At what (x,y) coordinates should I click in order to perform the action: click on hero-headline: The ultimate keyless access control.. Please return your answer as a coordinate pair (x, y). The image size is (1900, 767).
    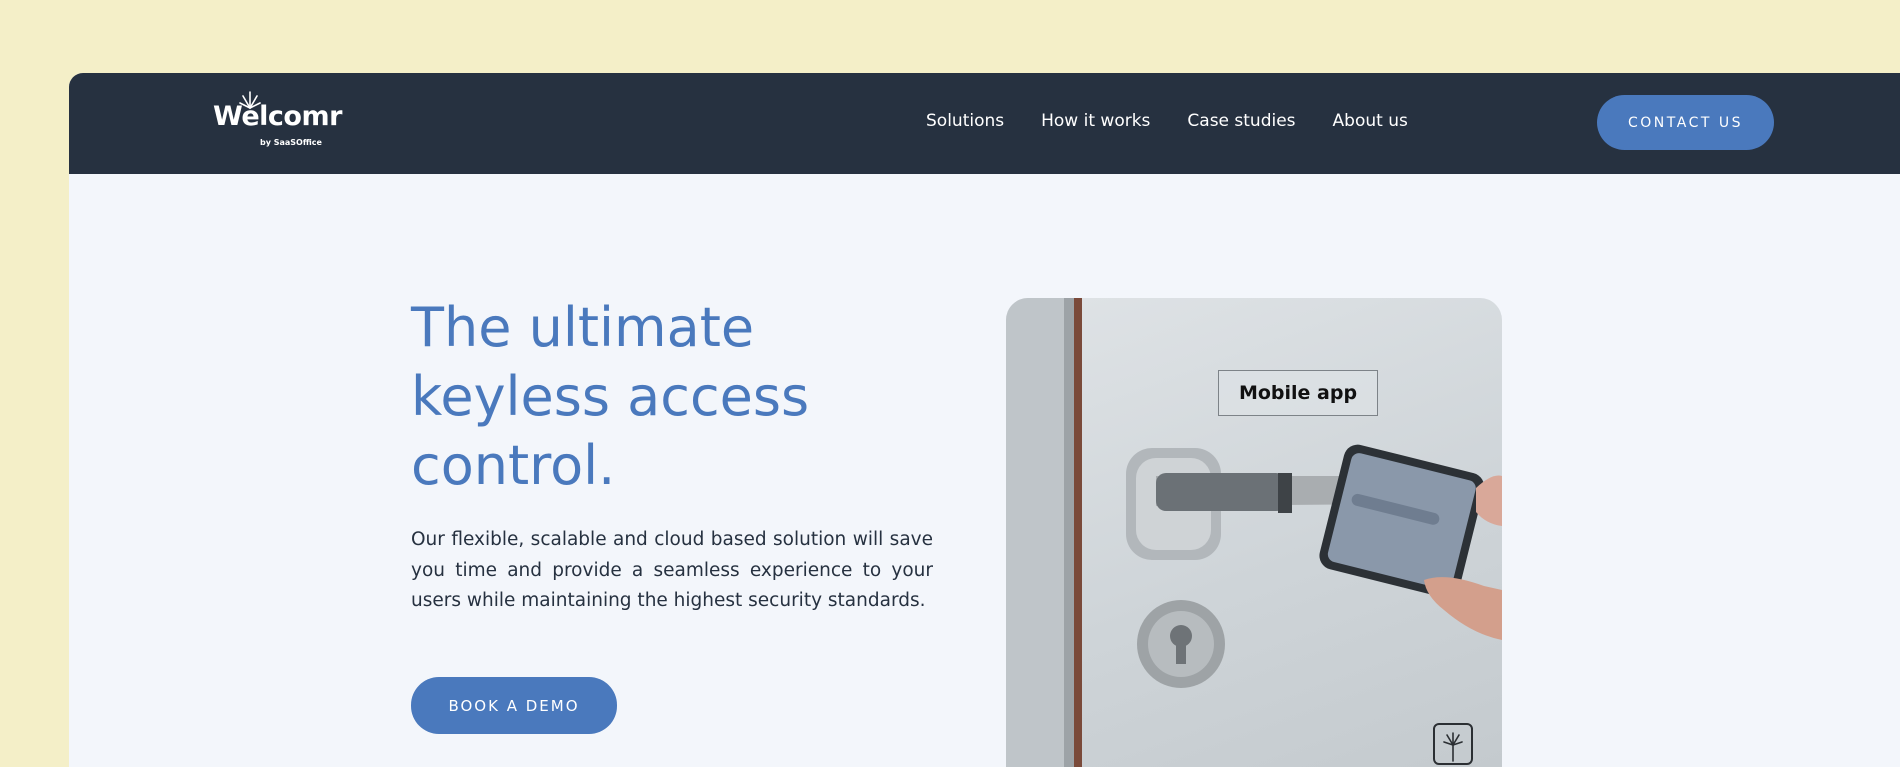
    Looking at the image, I should click on (610, 396).